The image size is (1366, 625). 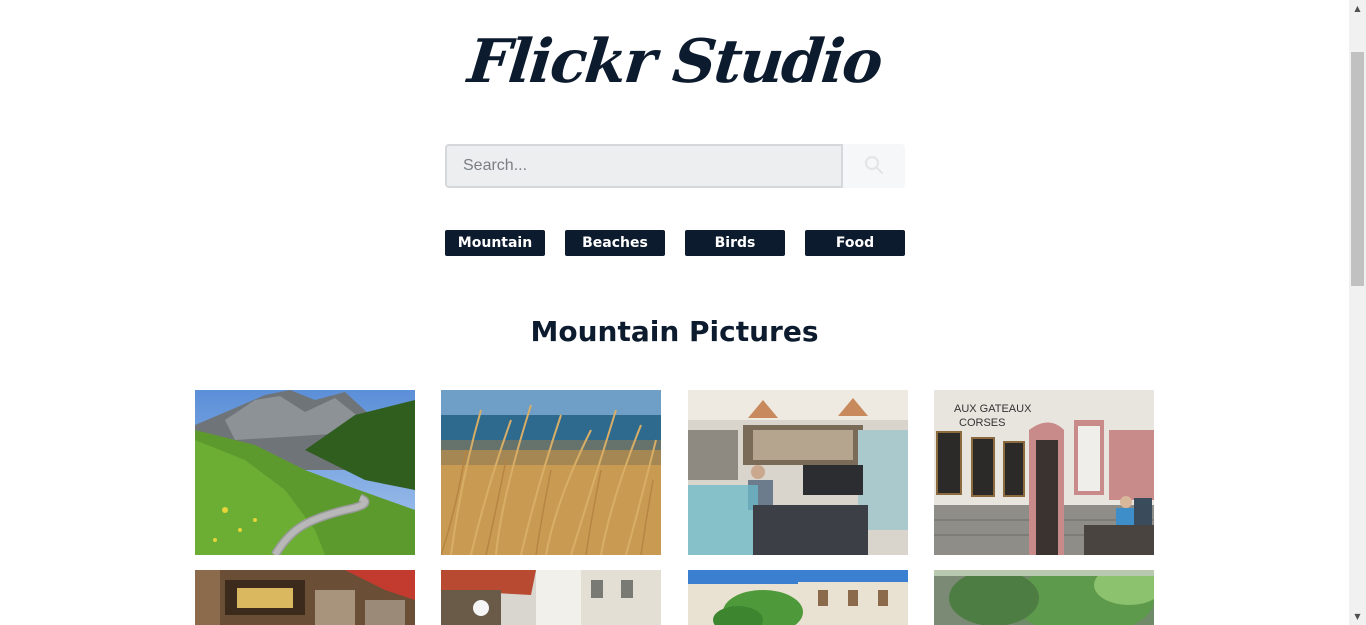 What do you see at coordinates (1357, 169) in the screenshot?
I see `scrollbar-thumb` at bounding box center [1357, 169].